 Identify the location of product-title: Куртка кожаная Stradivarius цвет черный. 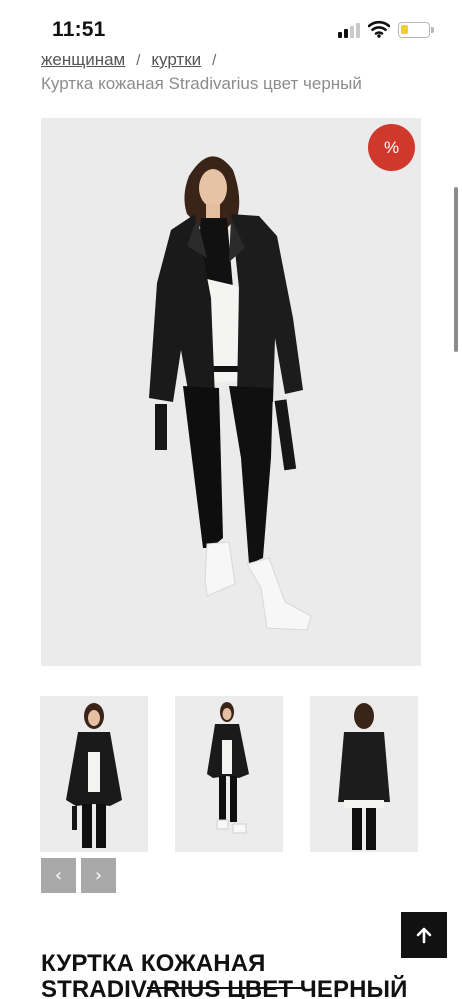
(224, 974).